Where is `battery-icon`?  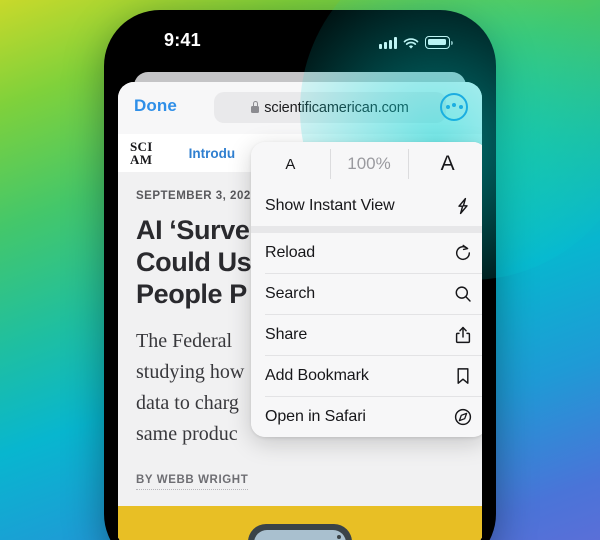 battery-icon is located at coordinates (439, 42).